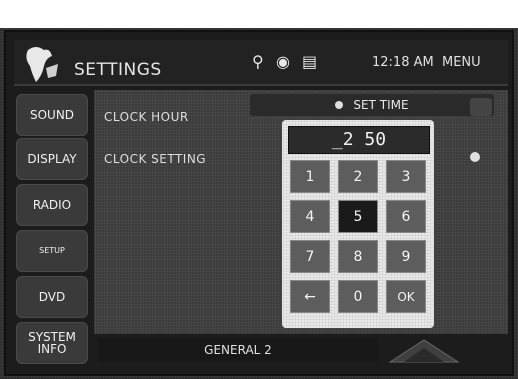  Describe the element at coordinates (310, 176) in the screenshot. I see `key-1: 1` at that location.